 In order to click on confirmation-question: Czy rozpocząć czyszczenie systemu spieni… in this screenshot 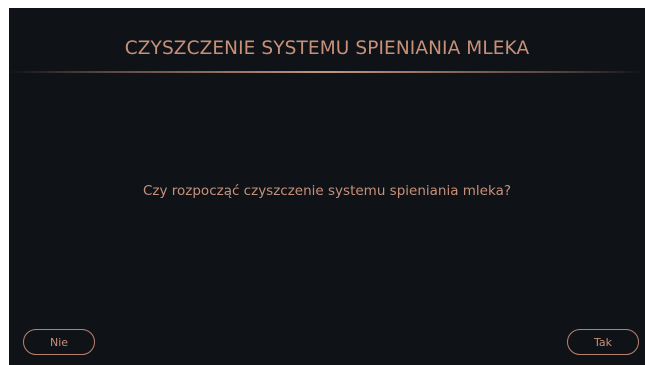, I will do `click(327, 191)`.